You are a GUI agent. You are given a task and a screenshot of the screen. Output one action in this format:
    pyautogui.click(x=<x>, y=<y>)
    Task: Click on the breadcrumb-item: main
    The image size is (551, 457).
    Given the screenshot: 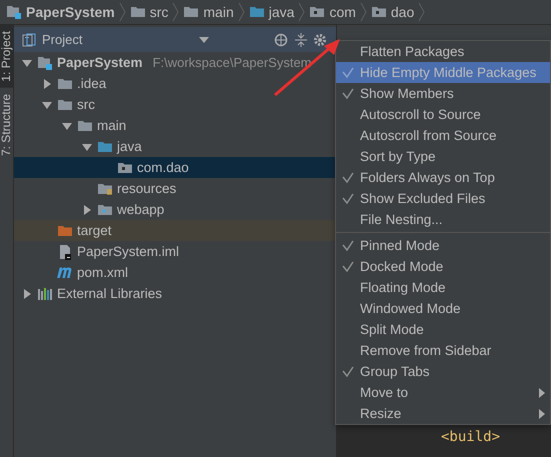 What is the action you would take?
    pyautogui.click(x=208, y=12)
    